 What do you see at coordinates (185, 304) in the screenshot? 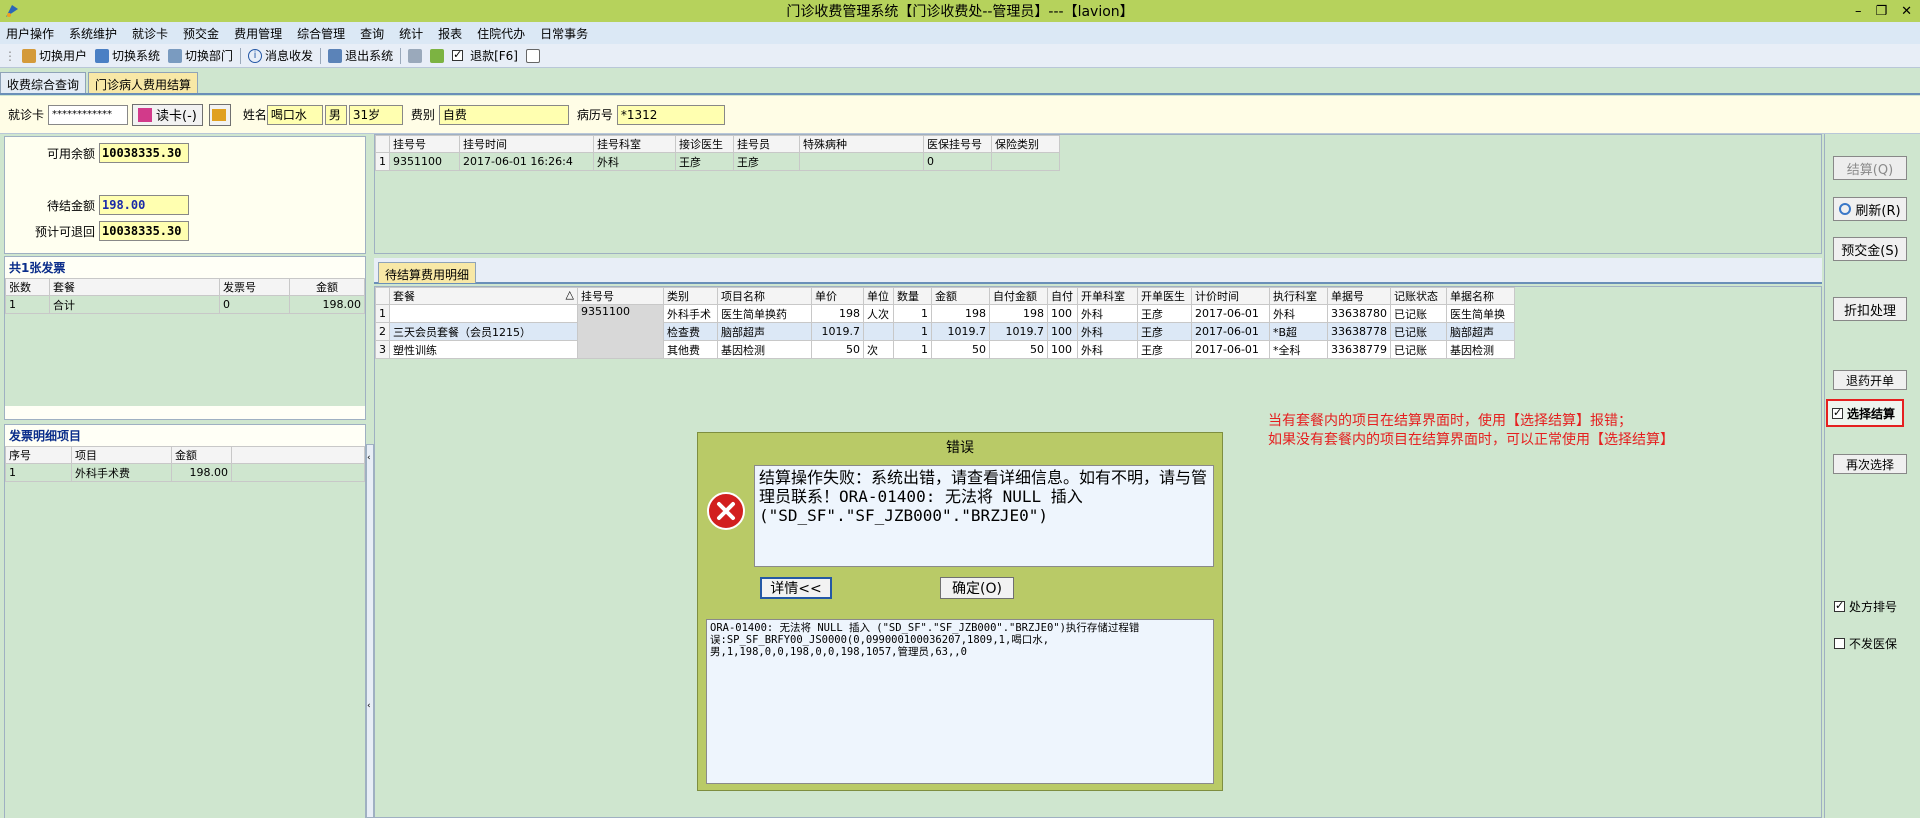
I see `table-row: 1 合计 0 198.00` at bounding box center [185, 304].